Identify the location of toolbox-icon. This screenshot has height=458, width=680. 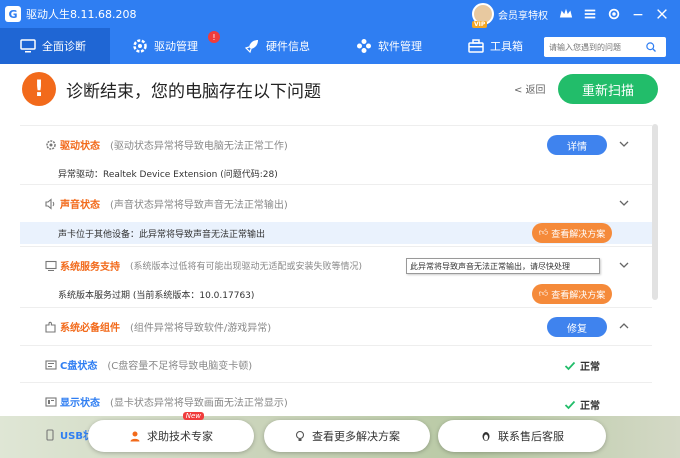
(476, 46).